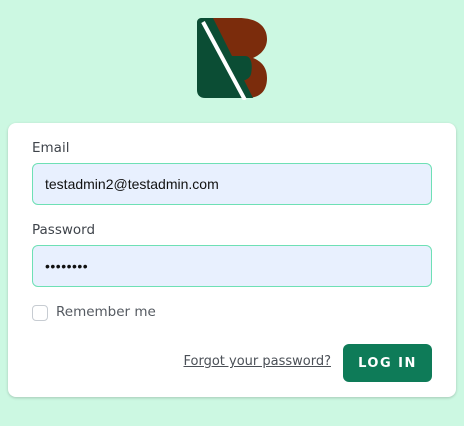 Image resolution: width=464 pixels, height=426 pixels. I want to click on forgot-password-link: Forgot your password?, so click(257, 361).